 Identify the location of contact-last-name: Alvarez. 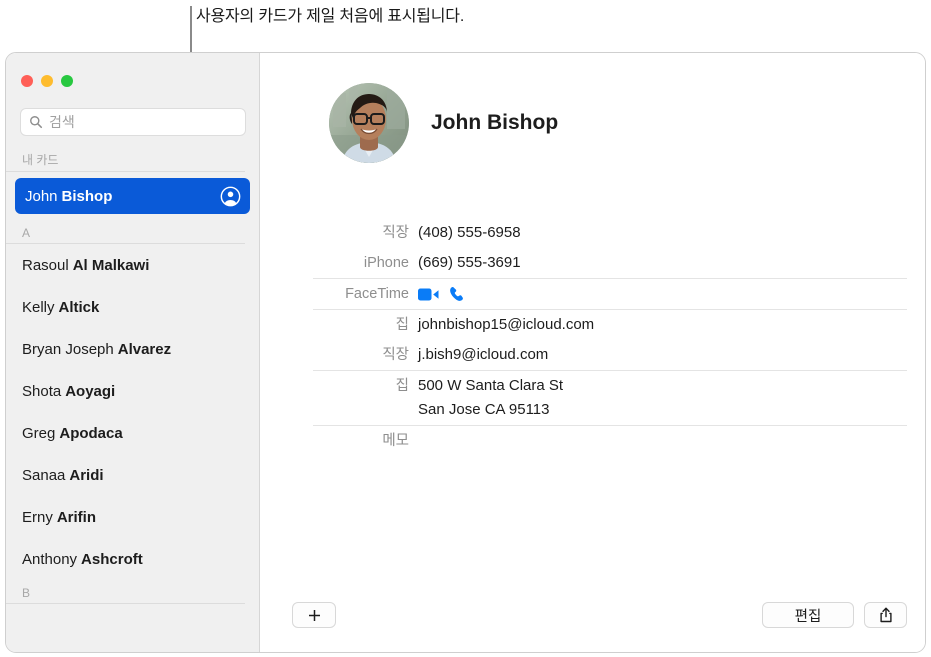
(144, 349).